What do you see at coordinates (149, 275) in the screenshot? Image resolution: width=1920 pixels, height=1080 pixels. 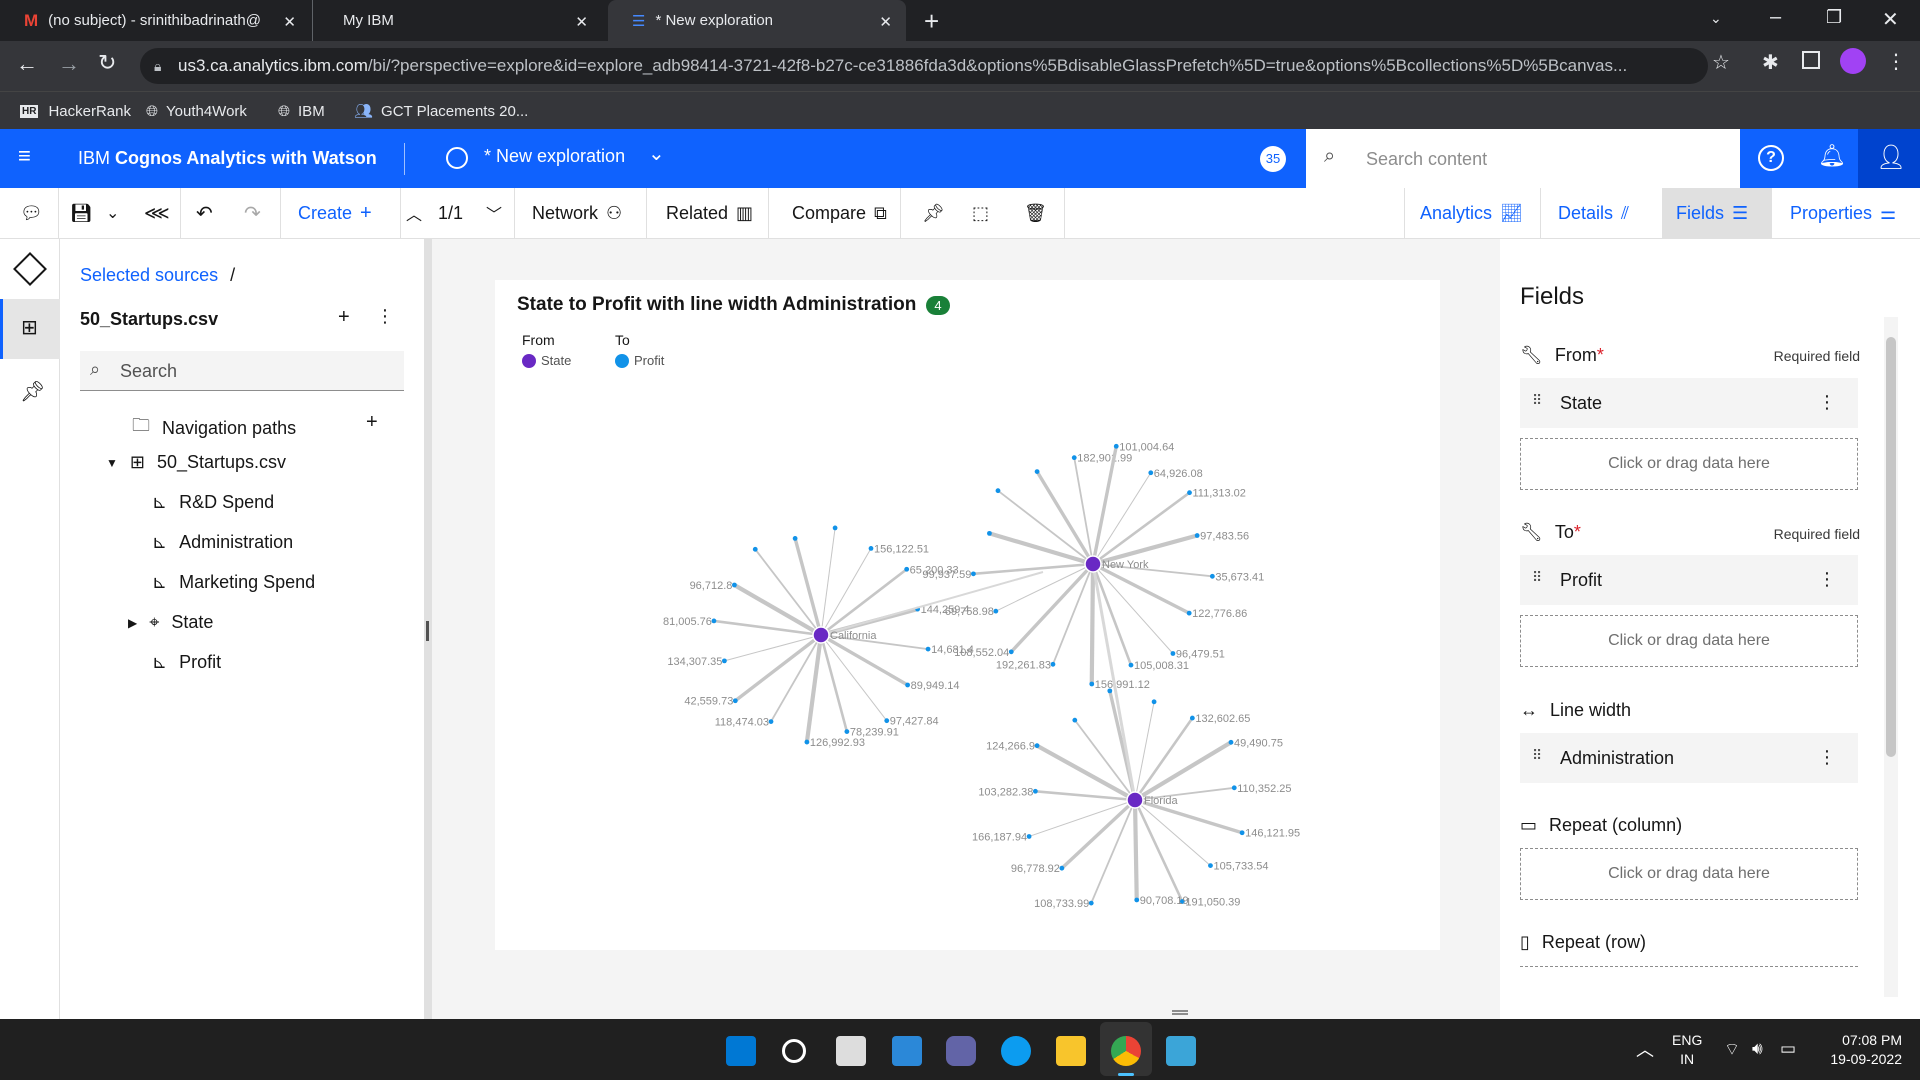 I see `breadcrumb-link: Selected sources` at bounding box center [149, 275].